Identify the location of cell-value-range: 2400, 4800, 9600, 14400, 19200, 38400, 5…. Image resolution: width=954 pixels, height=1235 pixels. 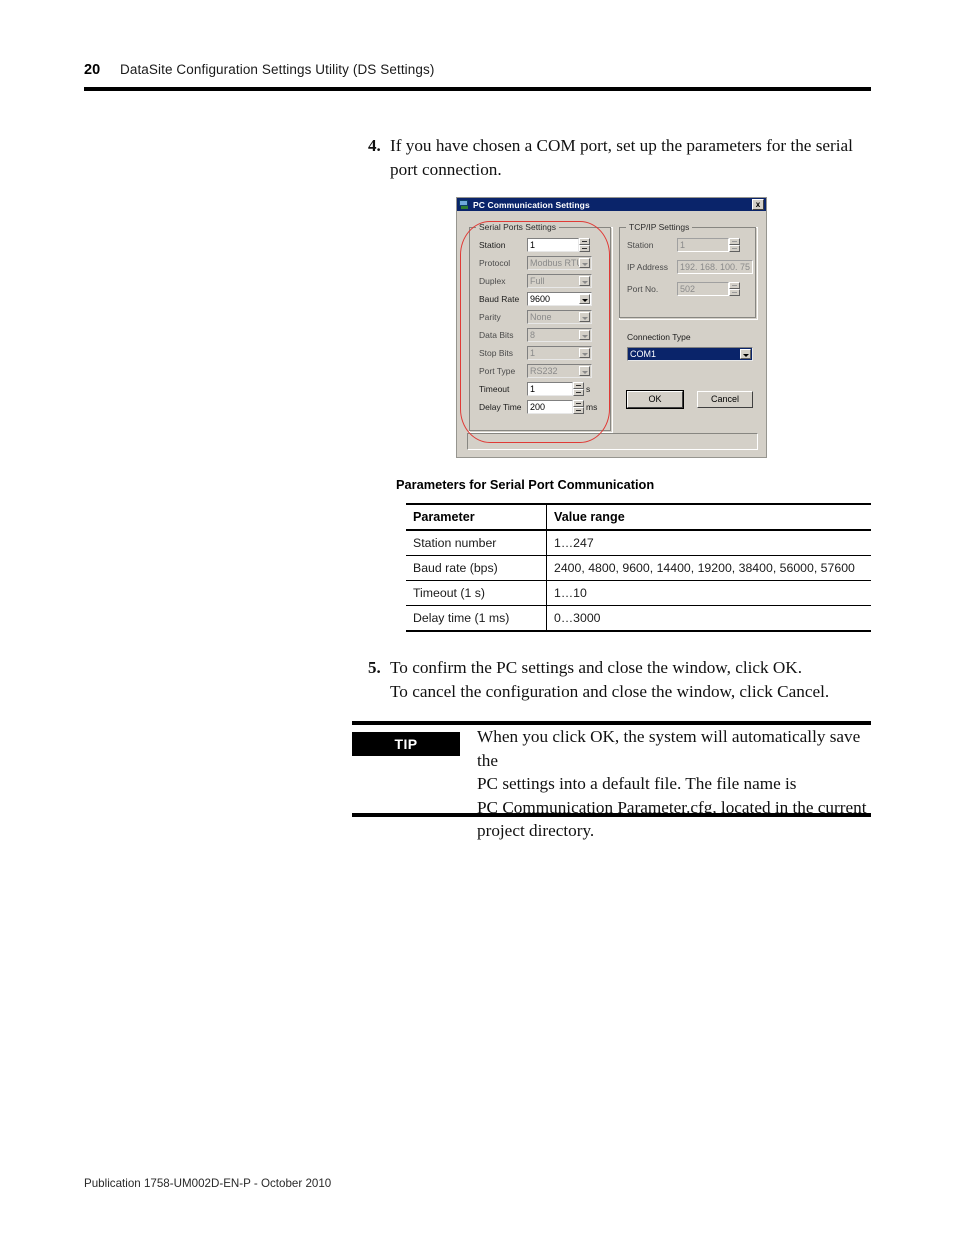
(708, 568).